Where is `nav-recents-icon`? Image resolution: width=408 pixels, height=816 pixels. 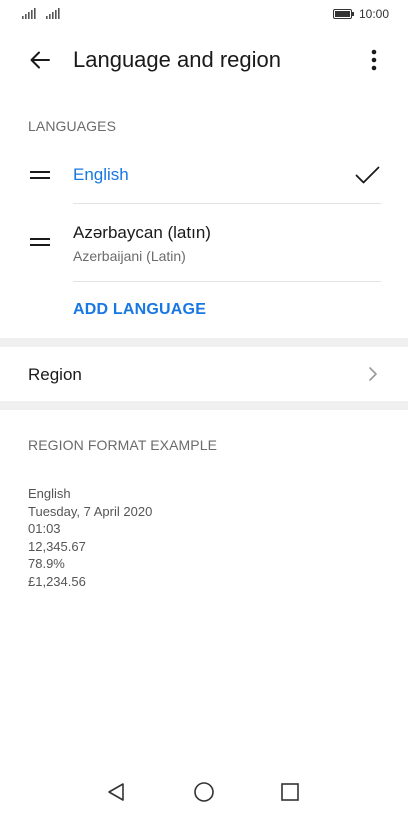
nav-recents-icon is located at coordinates (290, 792).